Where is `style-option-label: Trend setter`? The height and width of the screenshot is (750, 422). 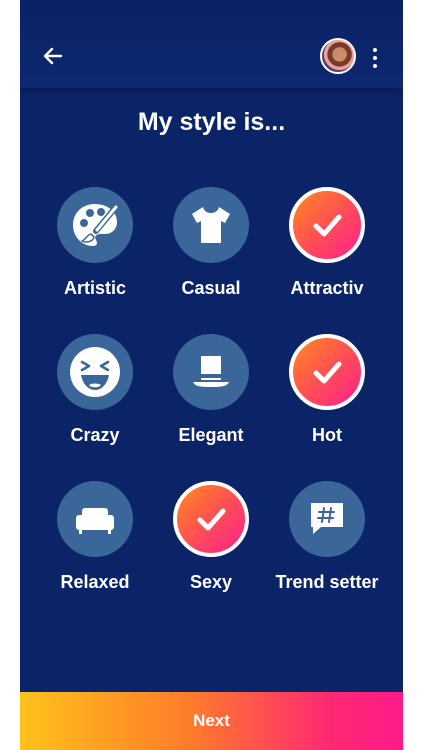 style-option-label: Trend setter is located at coordinates (327, 582).